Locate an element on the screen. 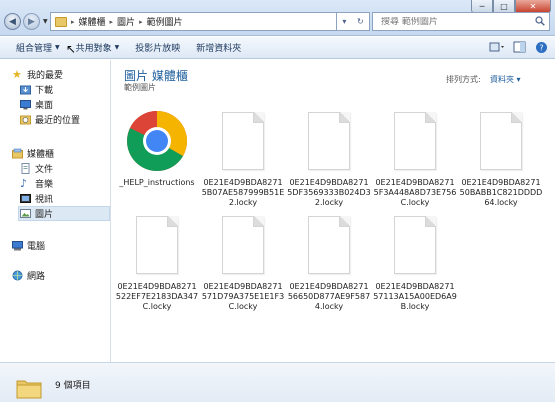 The image size is (555, 402). library-subtitle: 範例圖片 is located at coordinates (140, 87).